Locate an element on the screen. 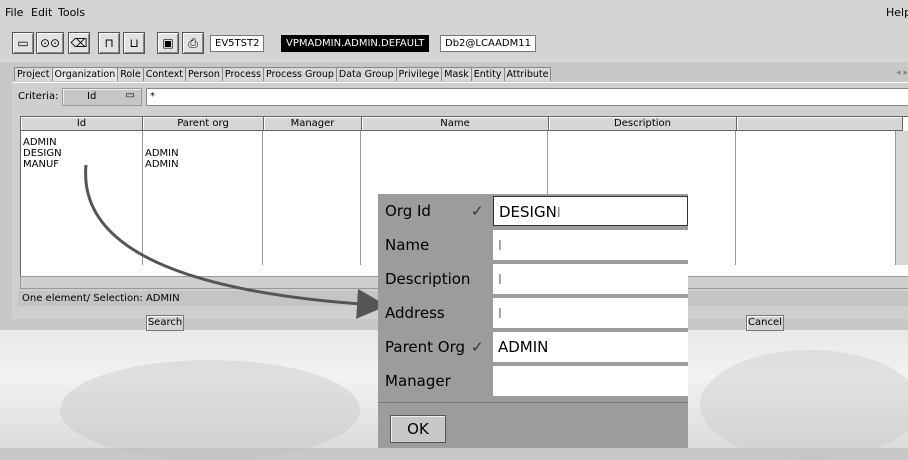  form-row-parent-org: Parent Org ✓ ADMIN is located at coordinates (533, 347).